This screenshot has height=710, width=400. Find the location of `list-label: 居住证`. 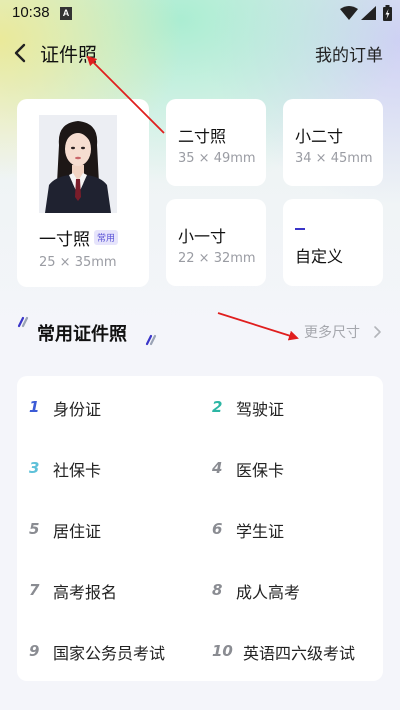

list-label: 居住证 is located at coordinates (77, 531).